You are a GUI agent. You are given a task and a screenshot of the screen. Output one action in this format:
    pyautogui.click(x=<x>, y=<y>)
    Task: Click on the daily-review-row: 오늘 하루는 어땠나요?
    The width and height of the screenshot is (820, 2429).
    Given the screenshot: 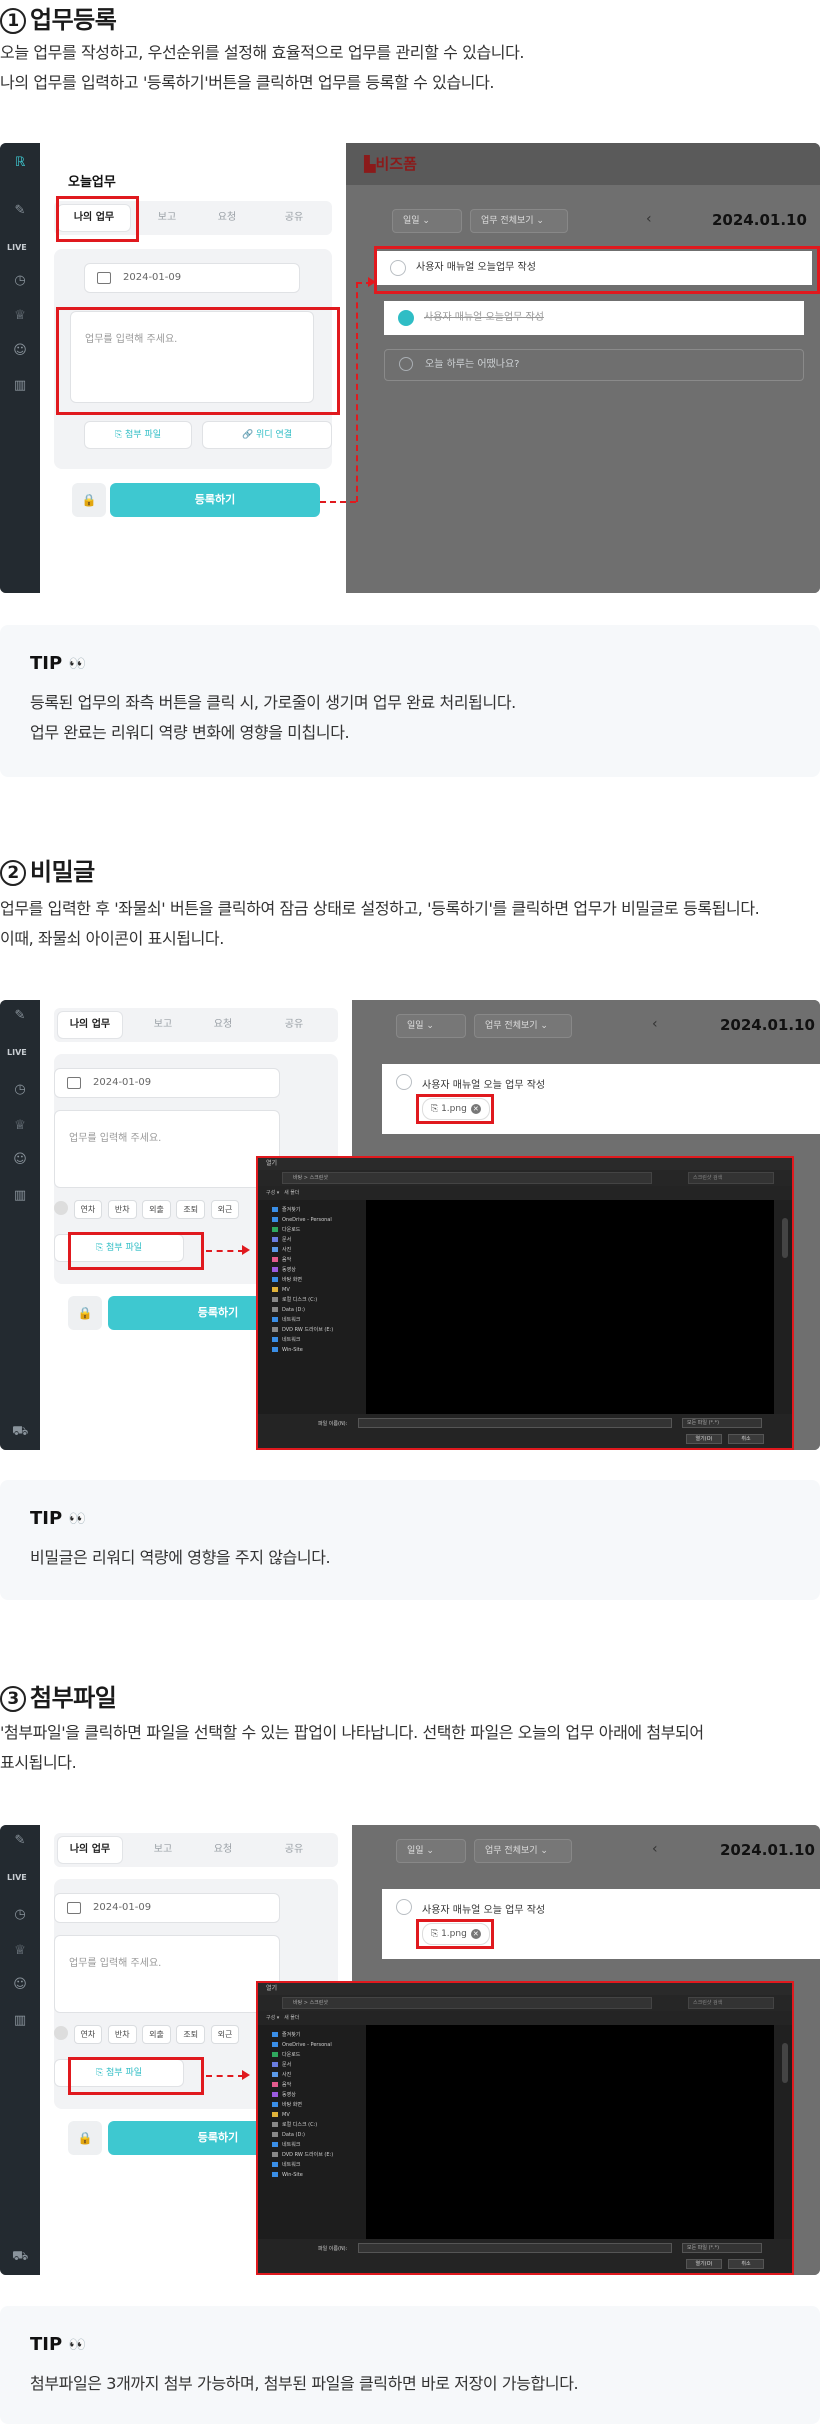 What is the action you would take?
    pyautogui.click(x=594, y=365)
    